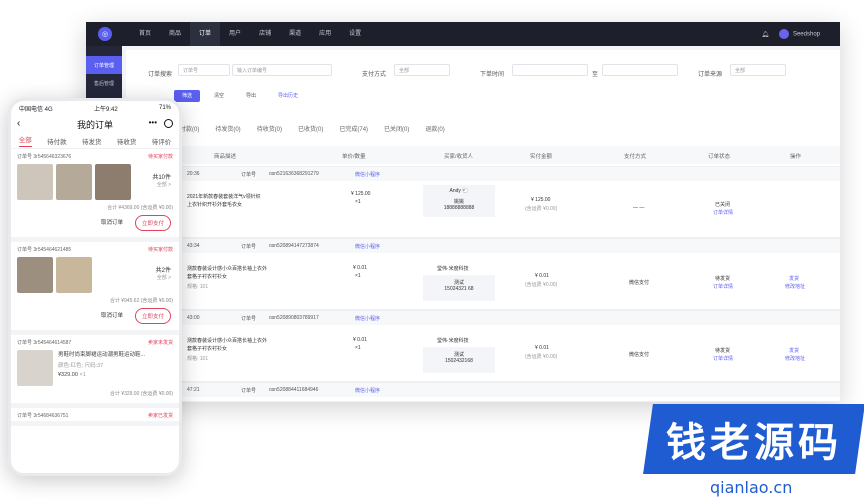 The width and height of the screenshot is (864, 500). I want to click on order-no-input: 输入订单编号, so click(282, 70).